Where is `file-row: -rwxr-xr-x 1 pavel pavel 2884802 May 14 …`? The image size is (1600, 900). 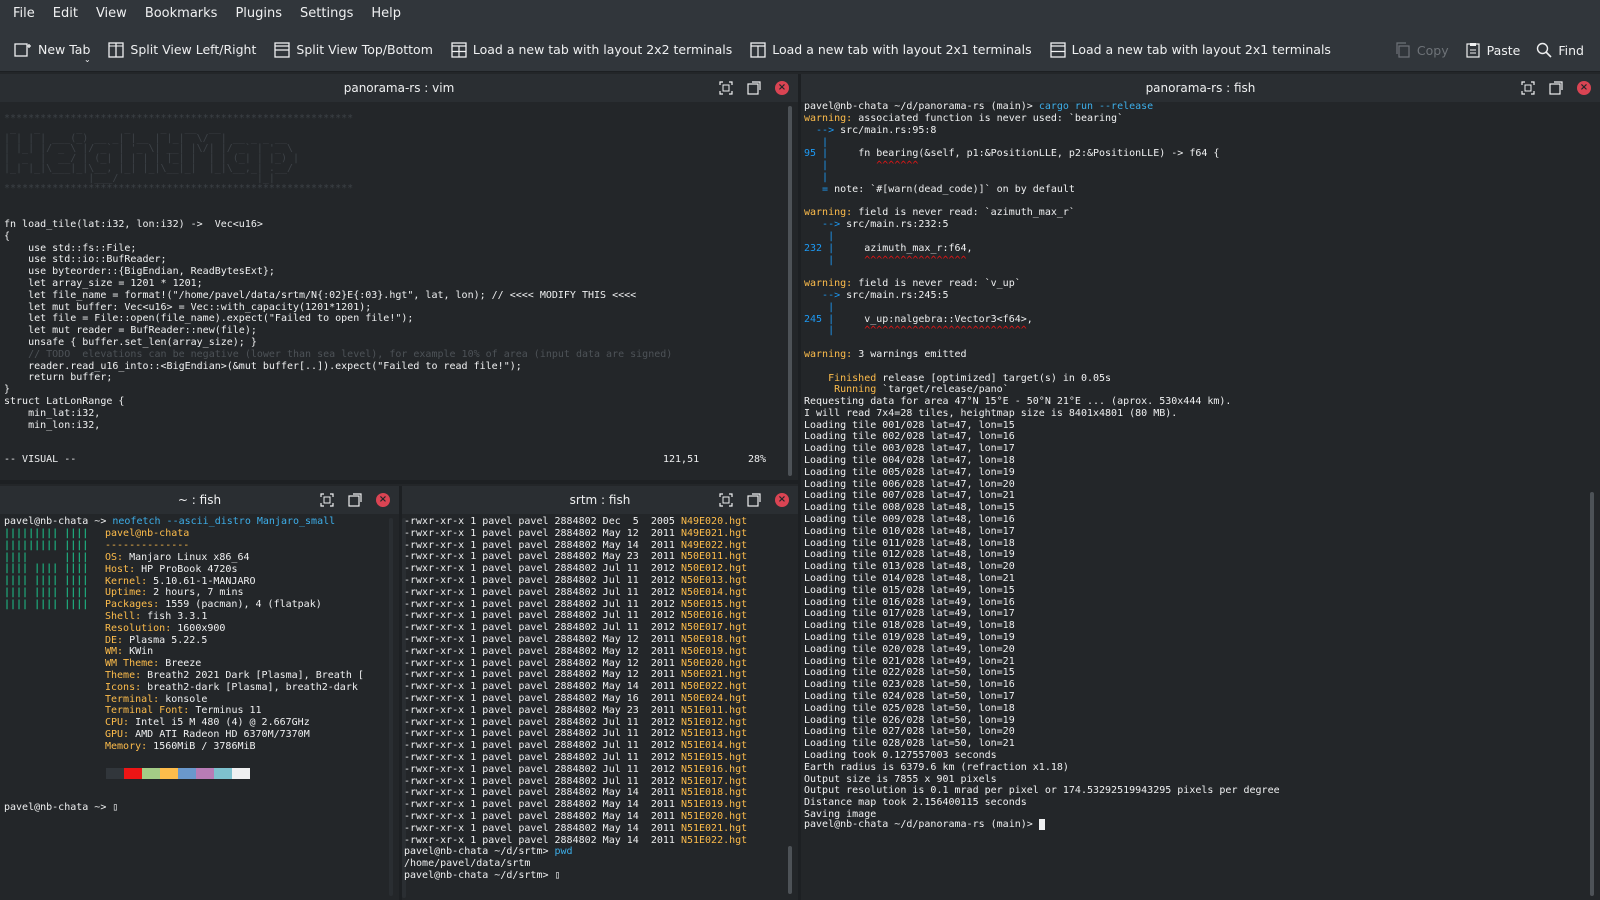 file-row: -rwxr-xr-x 1 pavel pavel 2884802 May 14 … is located at coordinates (575, 687).